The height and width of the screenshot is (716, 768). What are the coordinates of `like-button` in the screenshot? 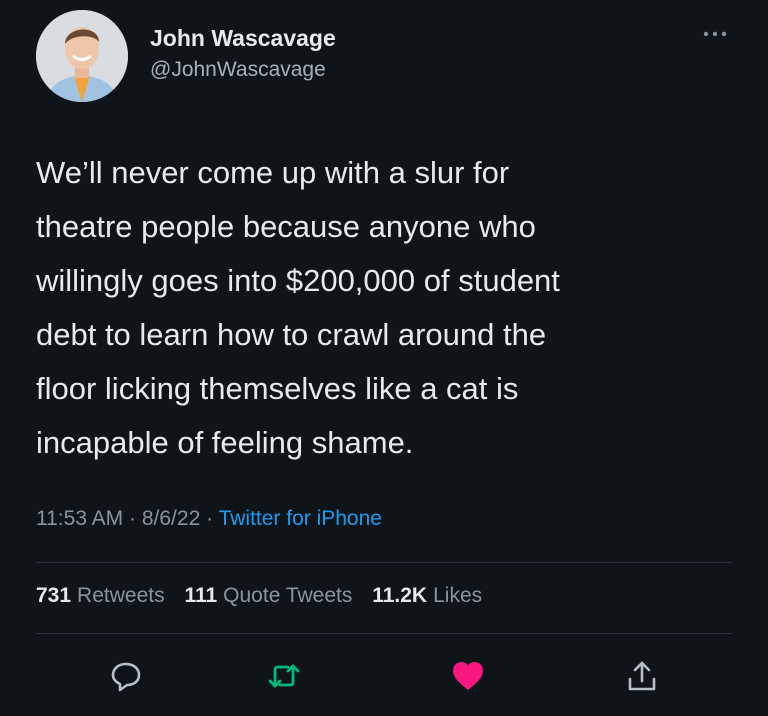 It's located at (468, 676).